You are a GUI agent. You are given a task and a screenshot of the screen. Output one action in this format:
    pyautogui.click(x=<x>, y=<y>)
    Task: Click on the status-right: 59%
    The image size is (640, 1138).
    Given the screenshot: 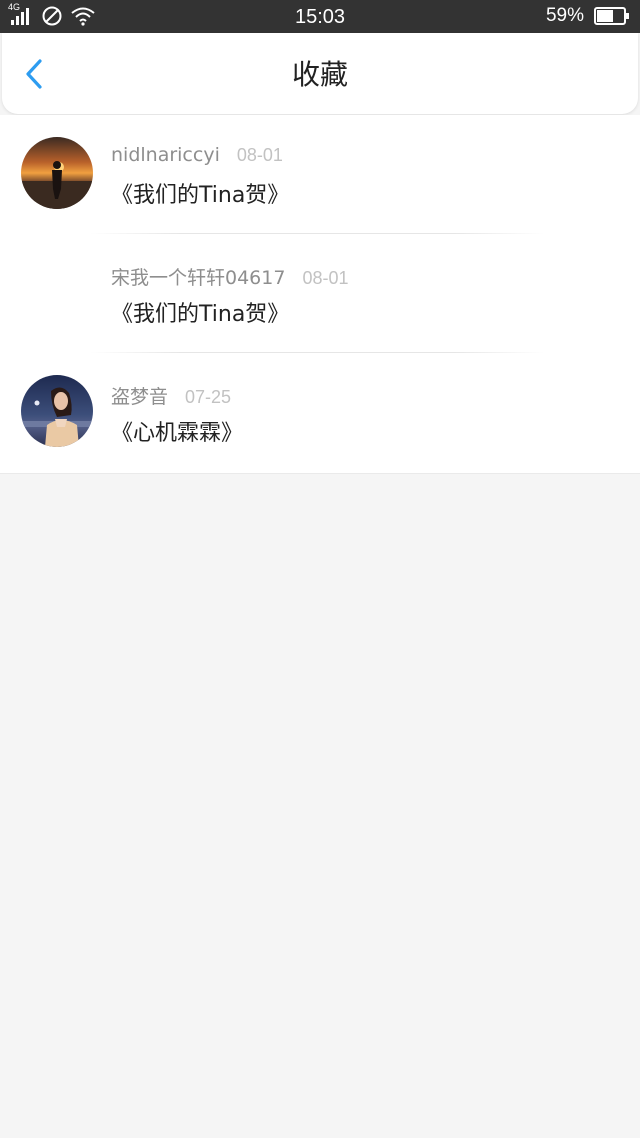 What is the action you would take?
    pyautogui.click(x=588, y=16)
    